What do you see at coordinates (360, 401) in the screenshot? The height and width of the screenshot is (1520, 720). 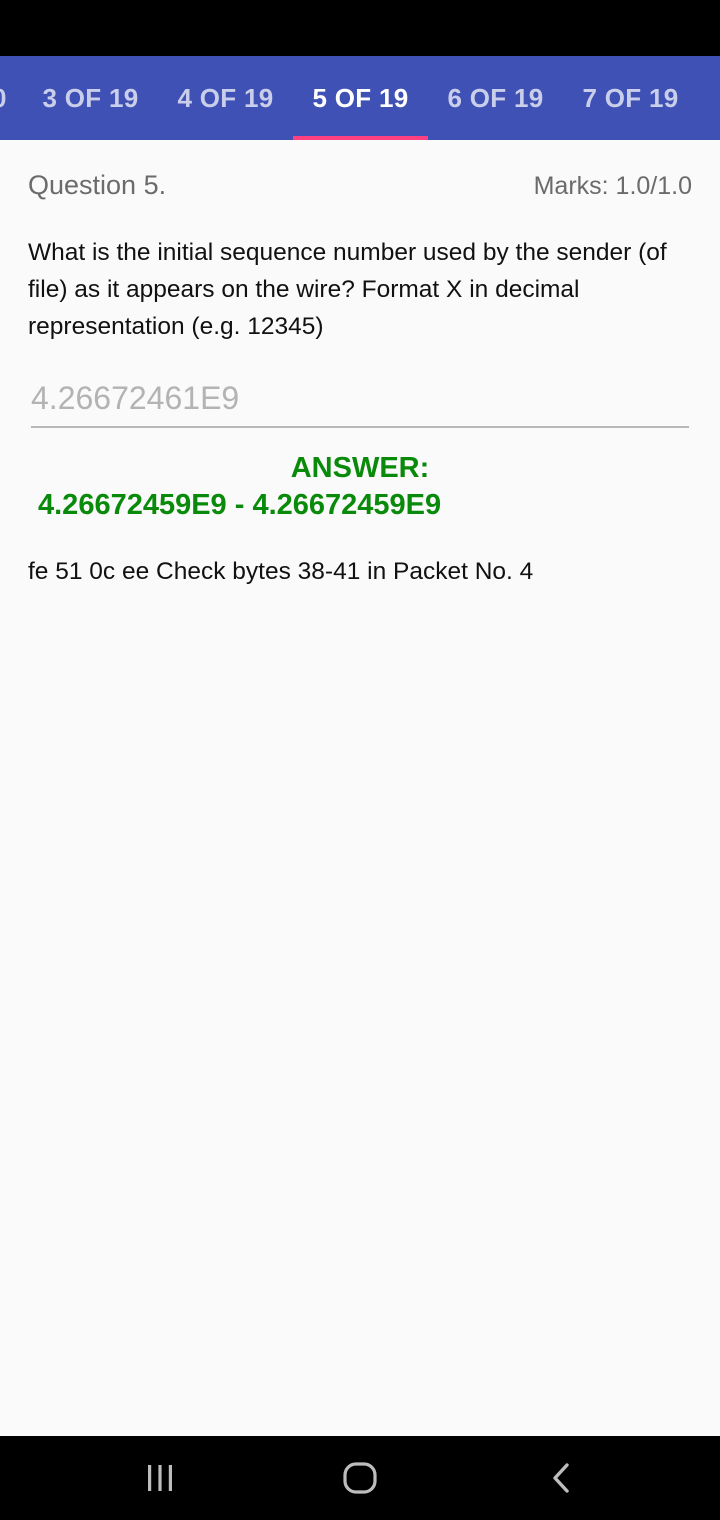 I see `answer-input: 4.26672461E9` at bounding box center [360, 401].